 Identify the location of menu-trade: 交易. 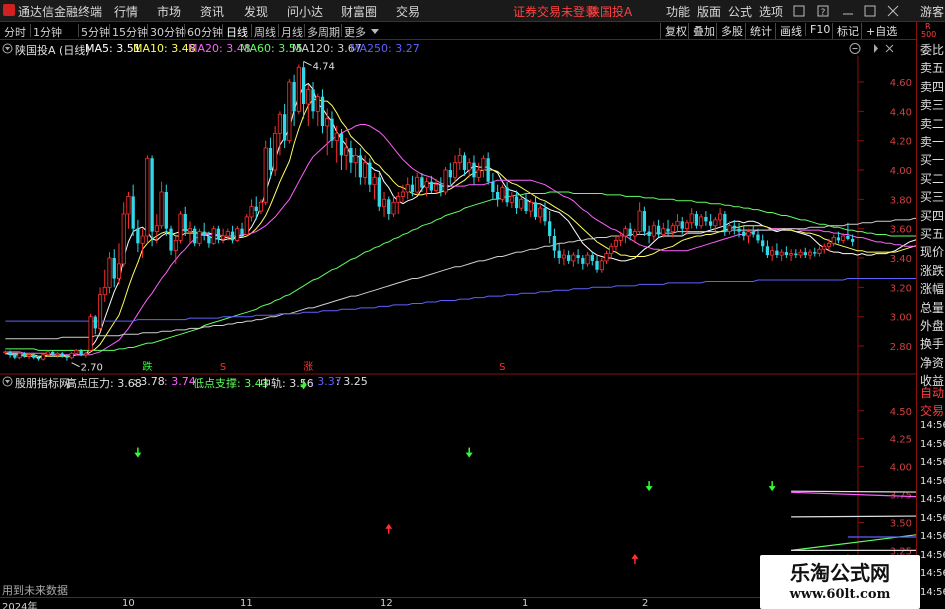
(408, 11).